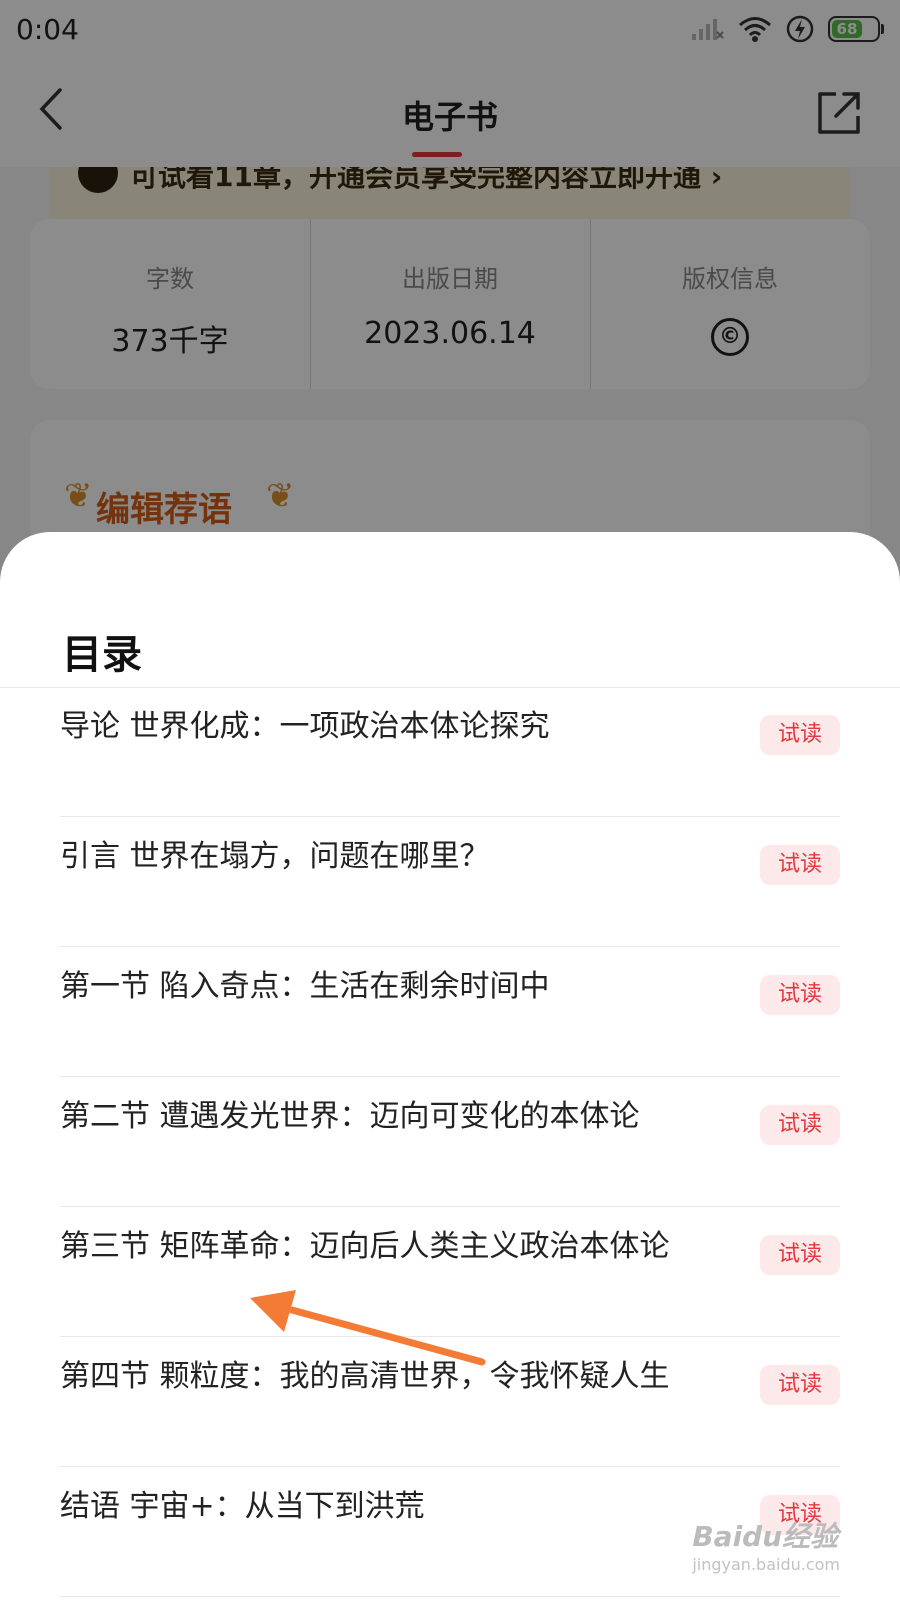 Image resolution: width=900 pixels, height=1600 pixels. Describe the element at coordinates (450, 1402) in the screenshot. I see `toc-item: 第四节 颗粒度：我的高清世界，令我怀疑人生 试读` at that location.